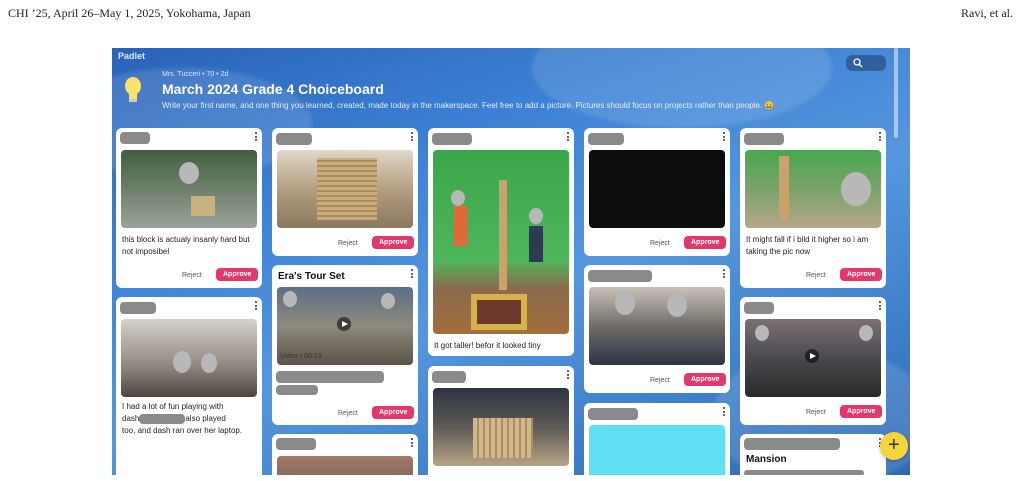 The width and height of the screenshot is (1021, 481). What do you see at coordinates (894, 446) in the screenshot?
I see `add-post-button` at bounding box center [894, 446].